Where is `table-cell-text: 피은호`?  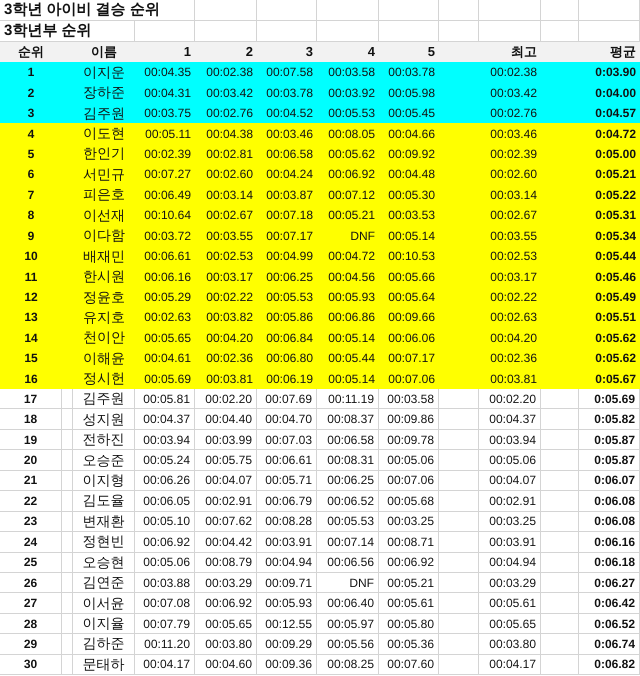 table-cell-text: 피은호 is located at coordinates (104, 194).